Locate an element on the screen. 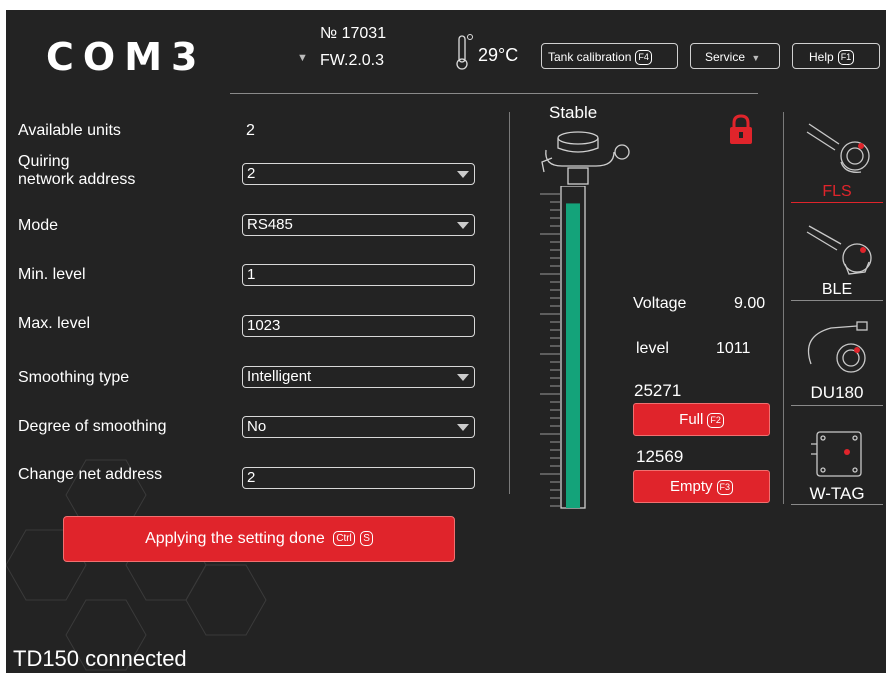  sensor-state: Stable is located at coordinates (573, 112).